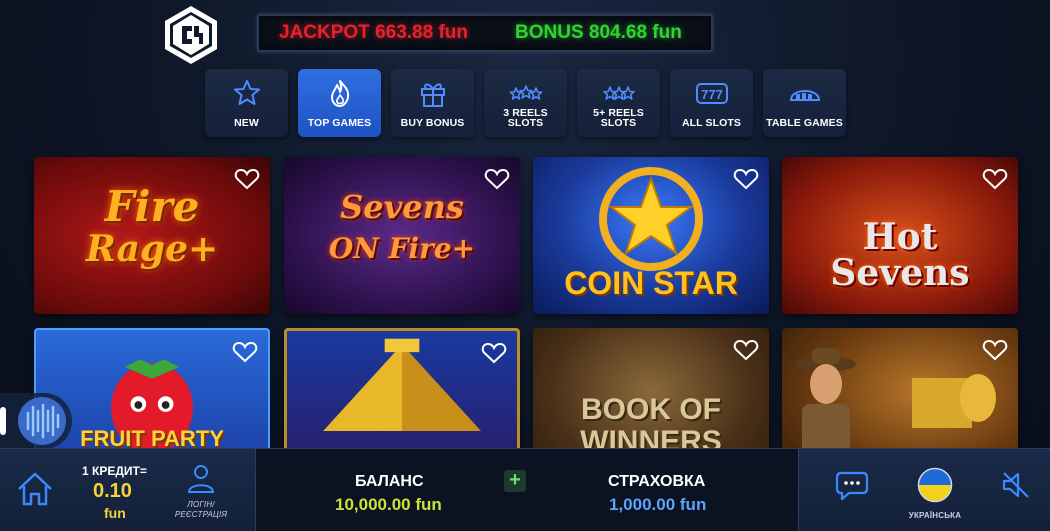 Image resolution: width=1050 pixels, height=531 pixels. I want to click on insurance-label: СТРАХОВКА, so click(657, 481).